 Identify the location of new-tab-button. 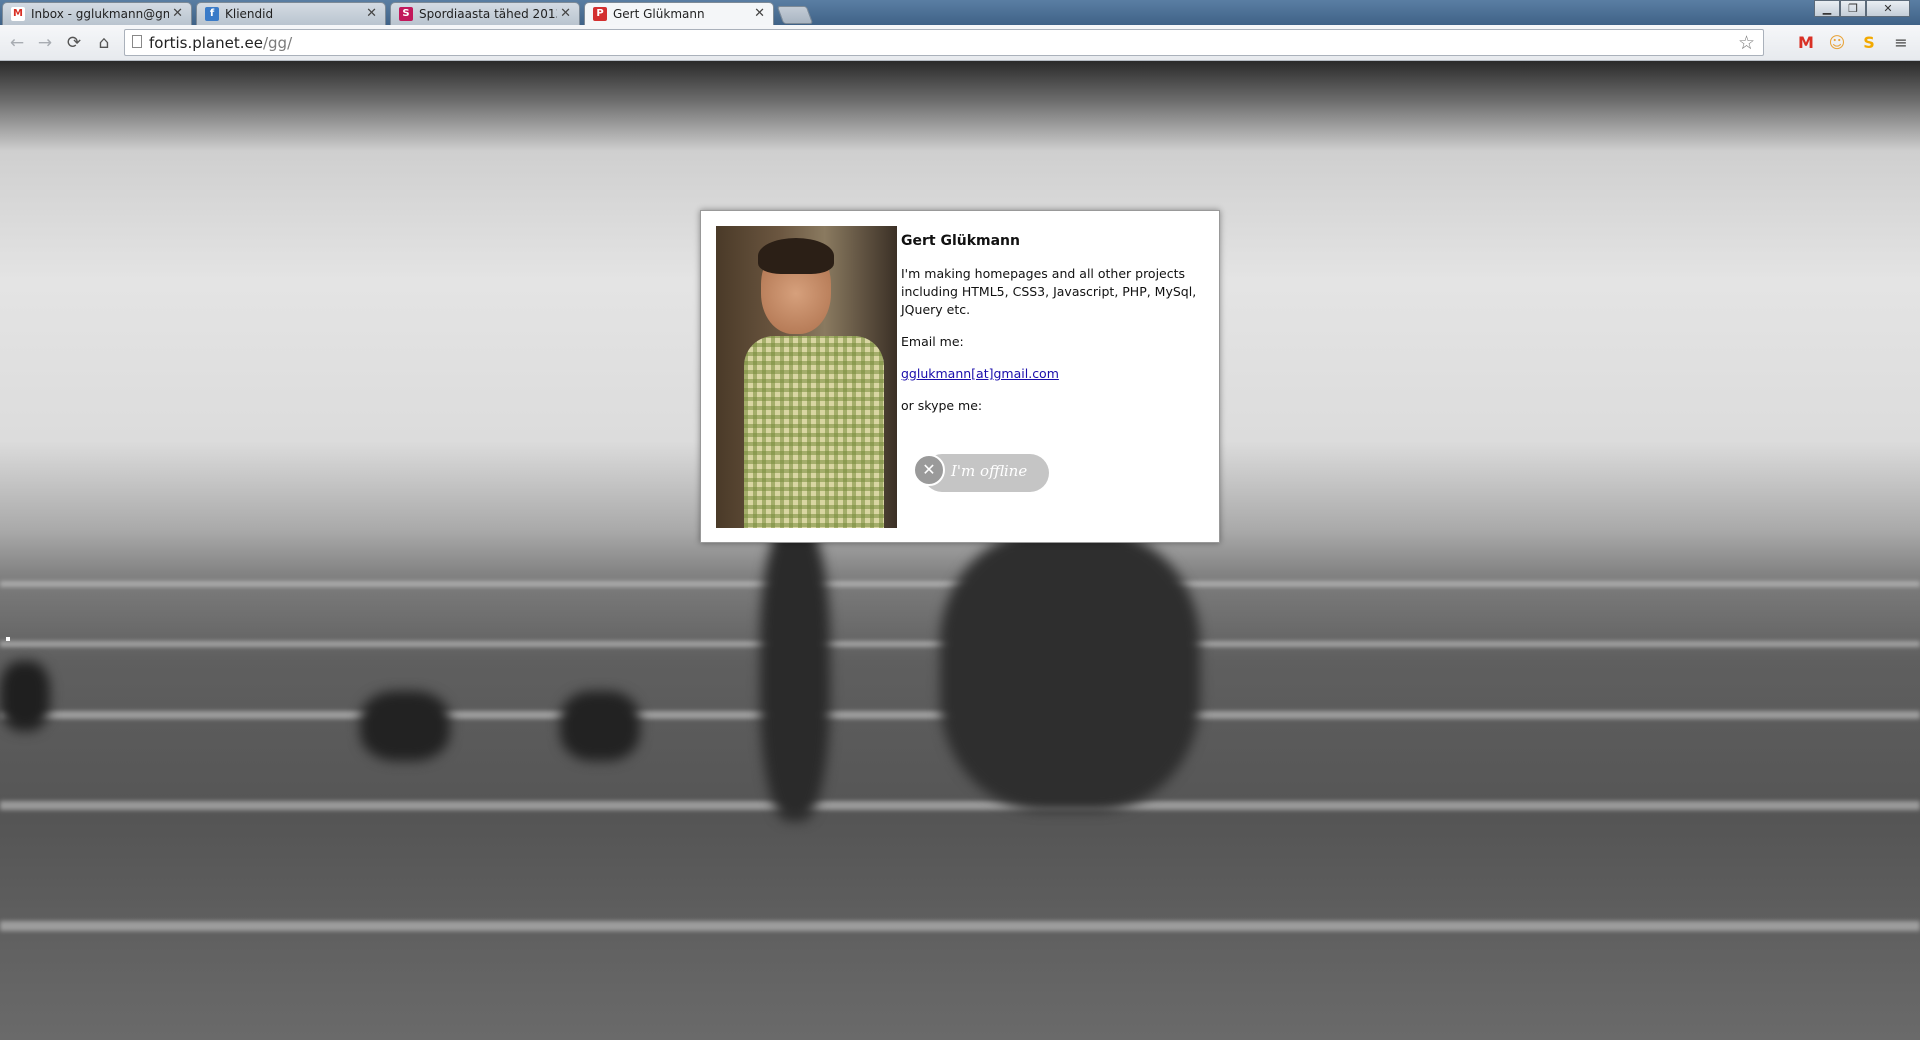
(795, 15).